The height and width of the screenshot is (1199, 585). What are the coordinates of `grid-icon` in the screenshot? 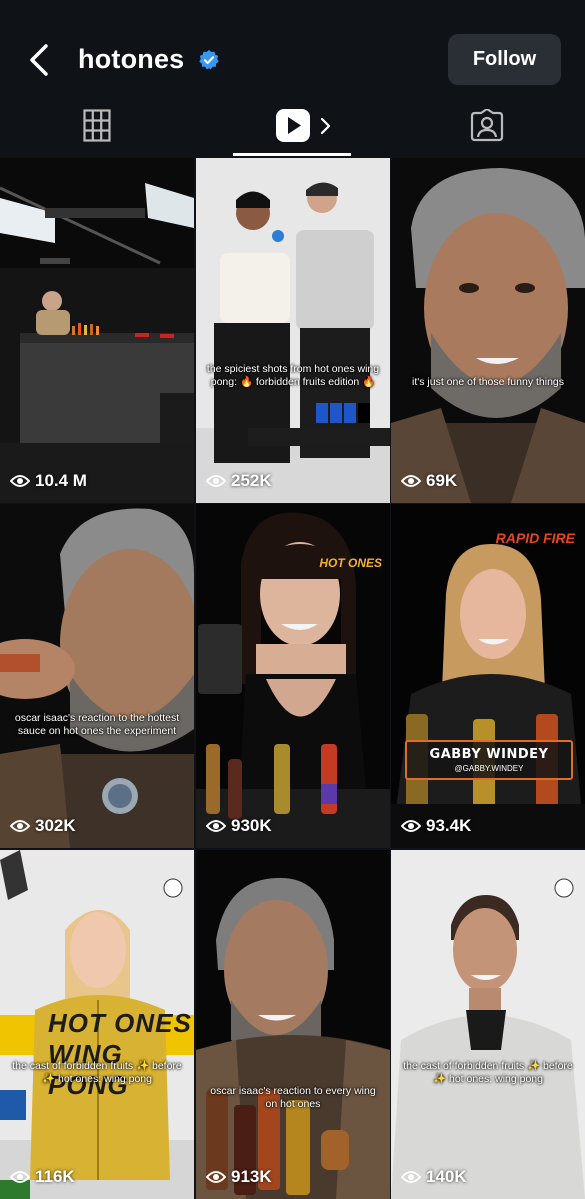 It's located at (97, 125).